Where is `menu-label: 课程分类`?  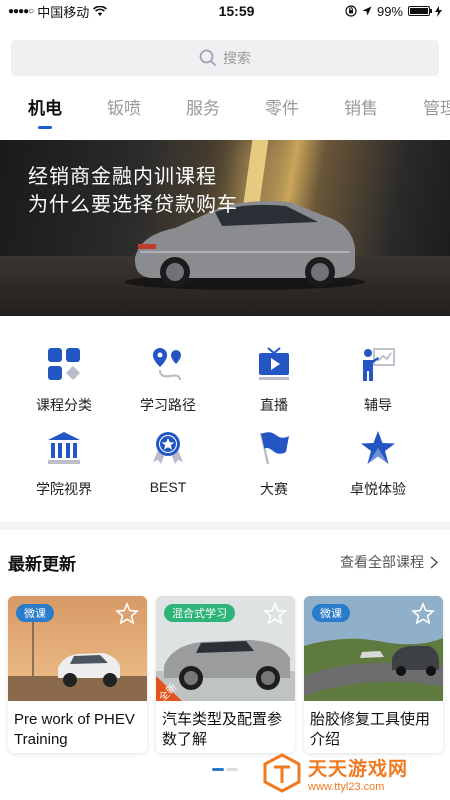
menu-label: 课程分类 is located at coordinates (64, 405).